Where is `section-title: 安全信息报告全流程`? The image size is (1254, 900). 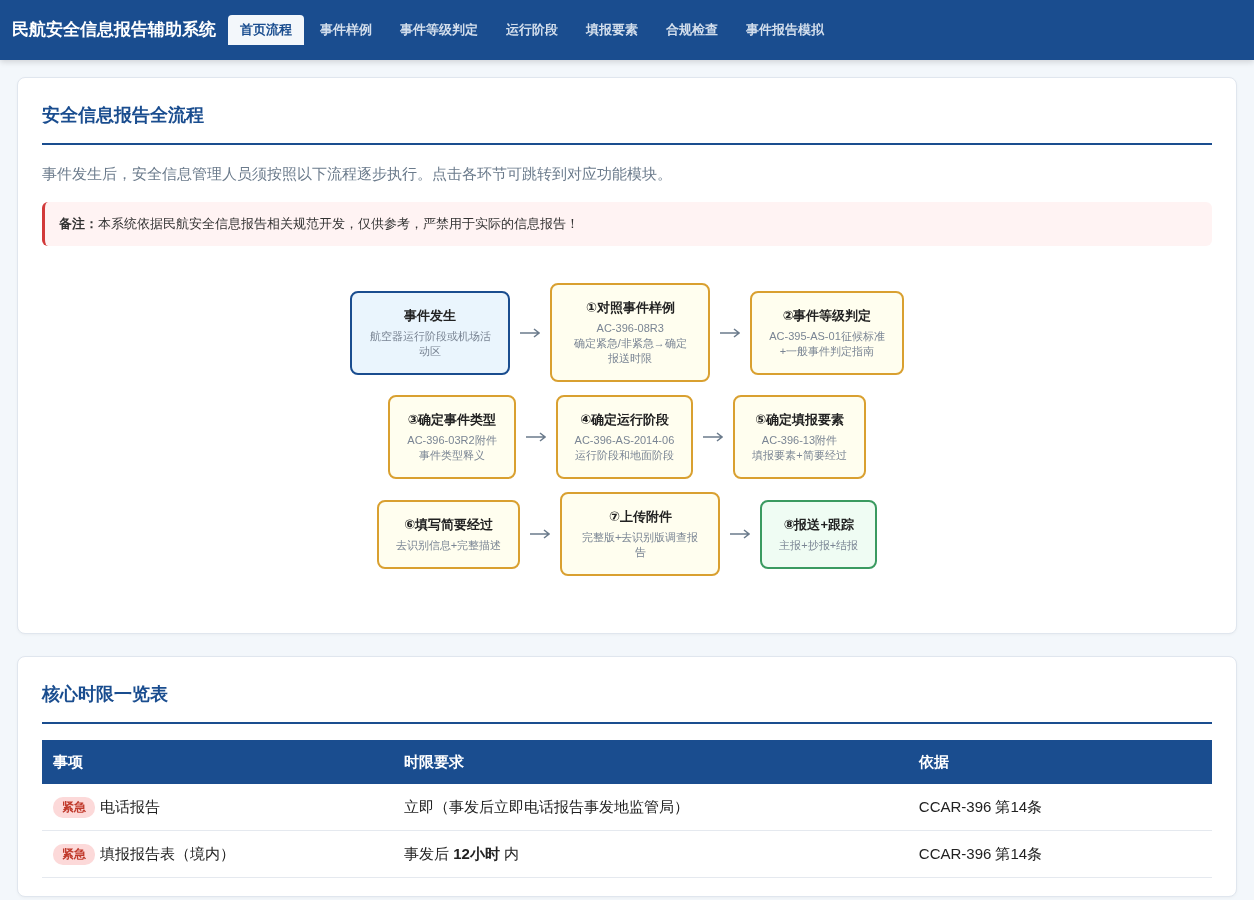
section-title: 安全信息报告全流程 is located at coordinates (627, 123).